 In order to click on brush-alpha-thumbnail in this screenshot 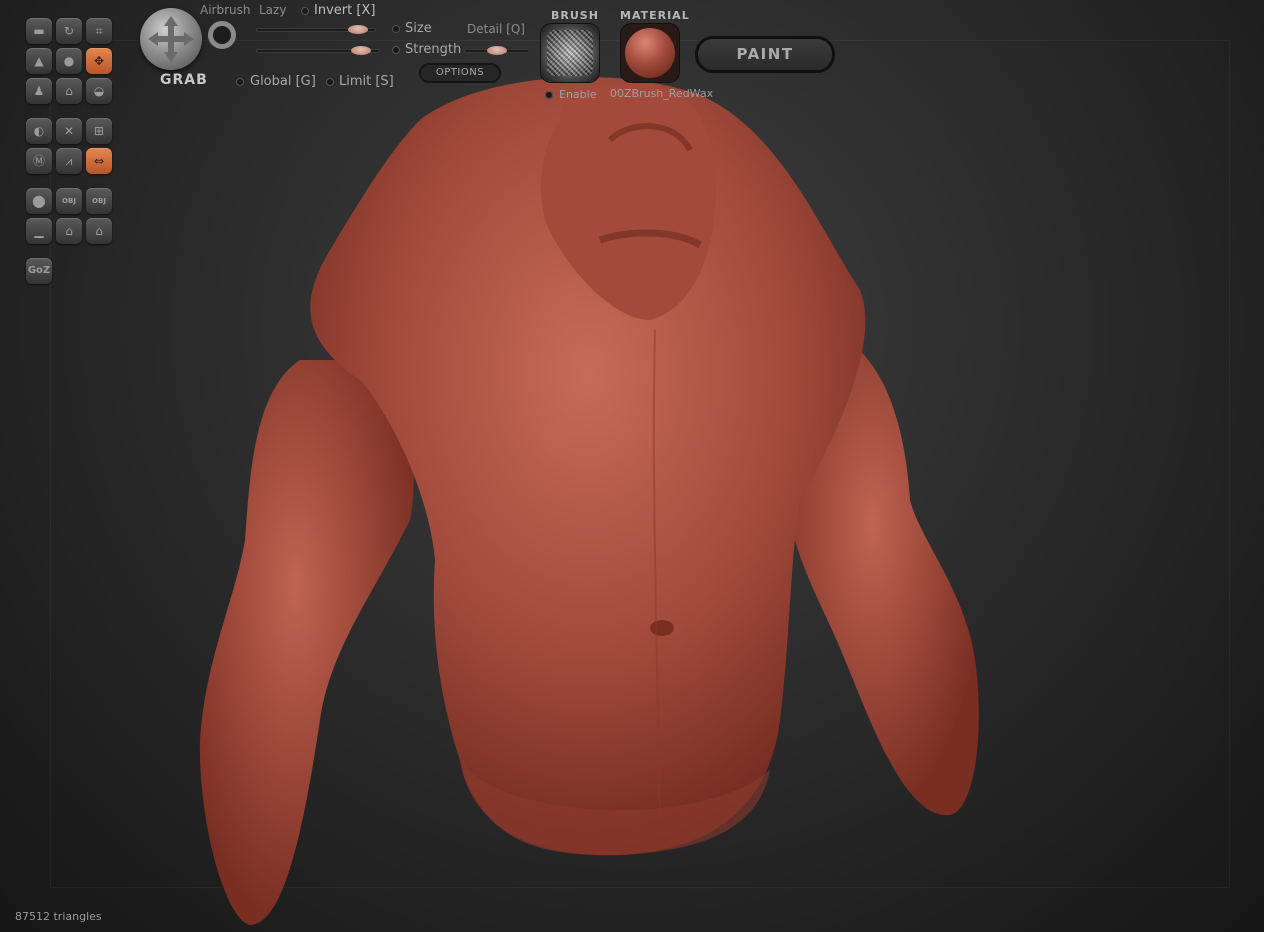, I will do `click(570, 53)`.